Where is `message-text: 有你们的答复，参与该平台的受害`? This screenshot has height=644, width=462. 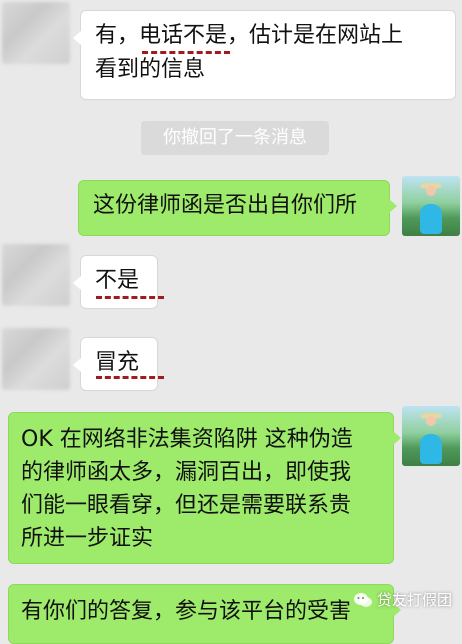 message-text: 有你们的答复，参与该平台的受害 is located at coordinates (186, 611).